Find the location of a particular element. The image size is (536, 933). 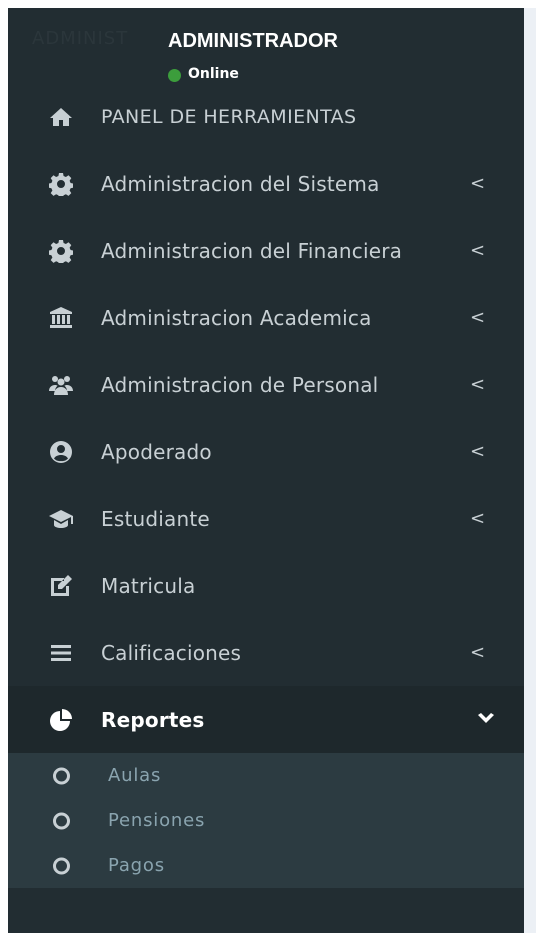

pie-chart-icon is located at coordinates (61, 720).